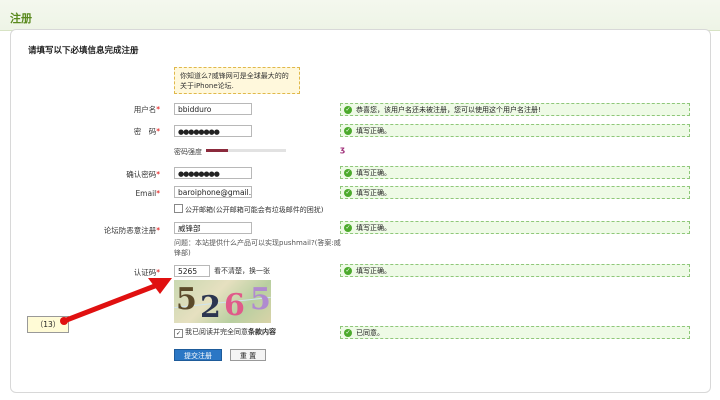 This screenshot has width=720, height=400. I want to click on reset-button: 重 置, so click(248, 355).